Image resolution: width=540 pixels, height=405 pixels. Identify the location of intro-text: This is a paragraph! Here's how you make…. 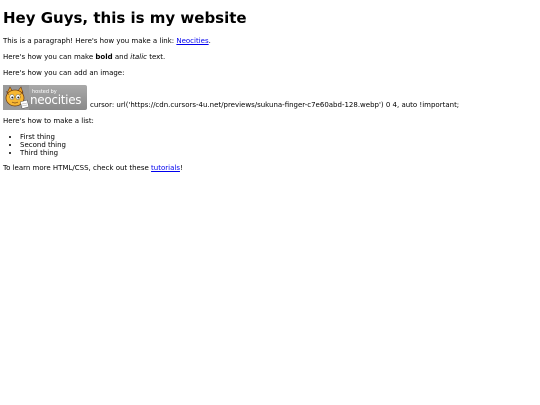
(90, 41).